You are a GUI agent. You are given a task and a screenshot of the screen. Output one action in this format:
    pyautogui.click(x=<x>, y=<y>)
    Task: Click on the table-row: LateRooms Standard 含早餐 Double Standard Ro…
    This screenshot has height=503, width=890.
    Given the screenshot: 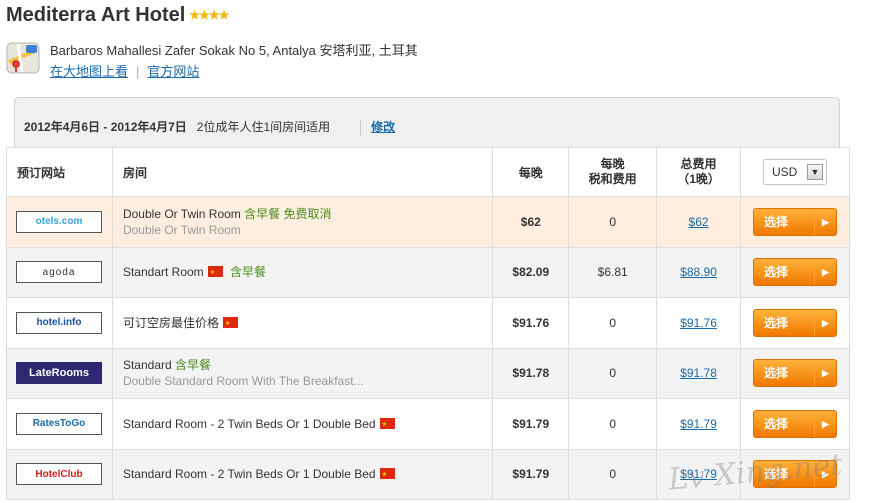 What is the action you would take?
    pyautogui.click(x=428, y=373)
    